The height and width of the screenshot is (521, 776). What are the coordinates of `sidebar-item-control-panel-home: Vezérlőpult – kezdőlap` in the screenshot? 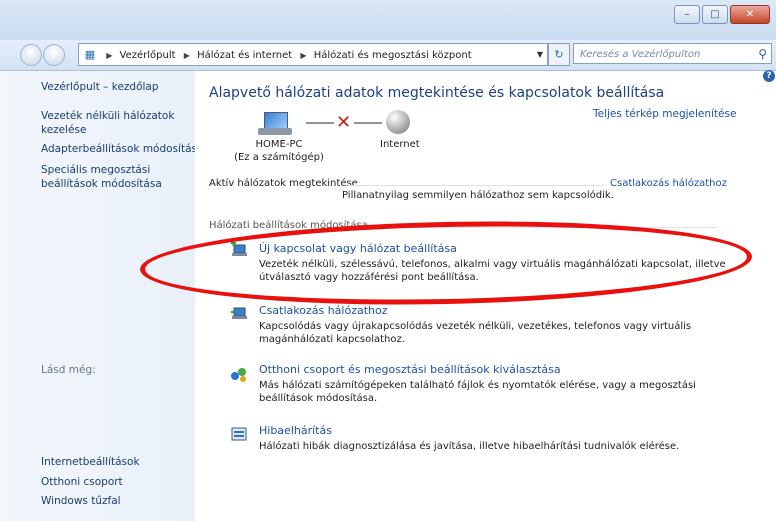 It's located at (100, 87).